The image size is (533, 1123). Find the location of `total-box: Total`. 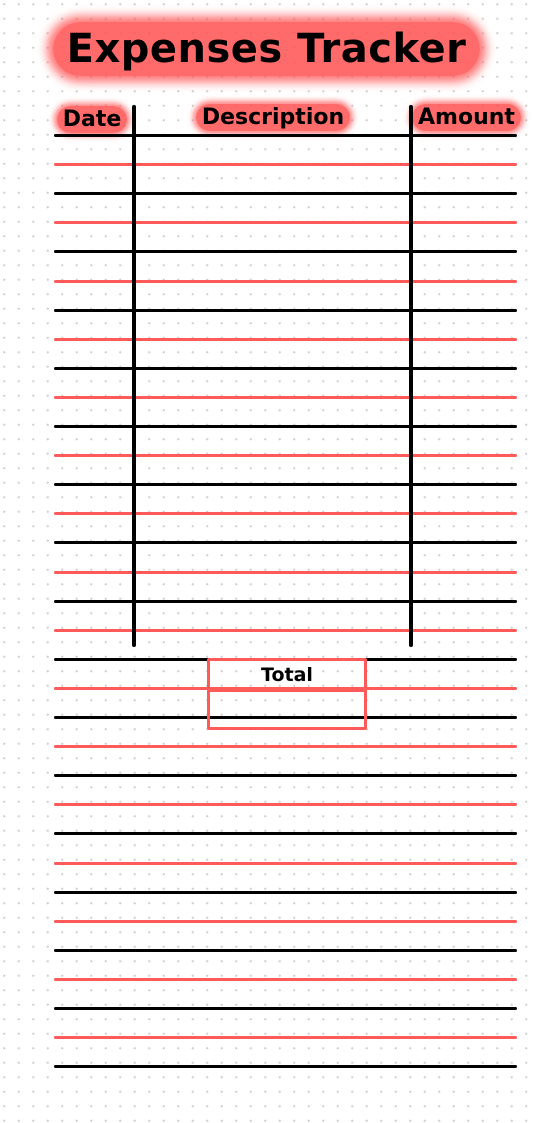

total-box: Total is located at coordinates (287, 694).